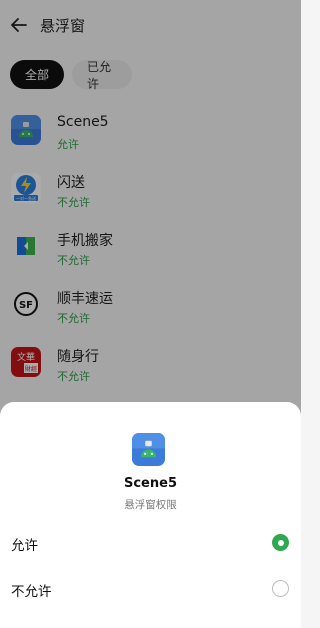 The image size is (320, 628). Describe the element at coordinates (150, 543) in the screenshot. I see `option-allow: 允许` at that location.